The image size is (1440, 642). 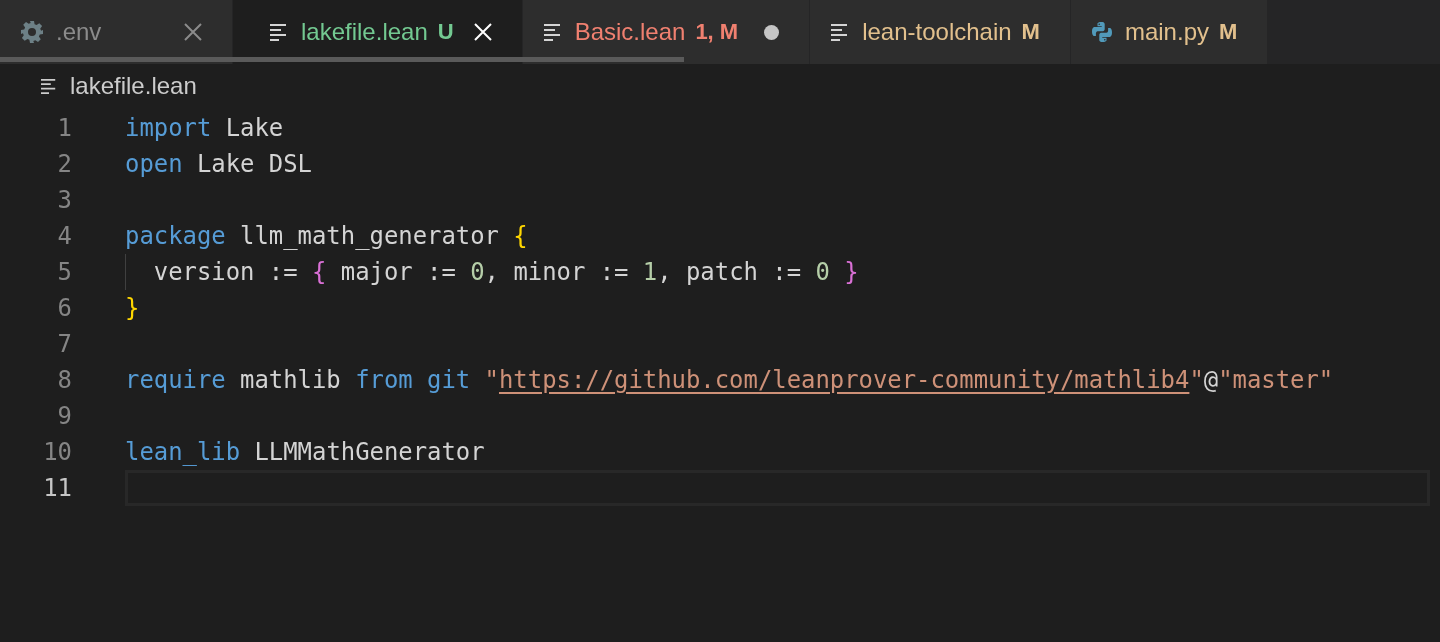 I want to click on tab-label: lean-toolchain, so click(x=937, y=32).